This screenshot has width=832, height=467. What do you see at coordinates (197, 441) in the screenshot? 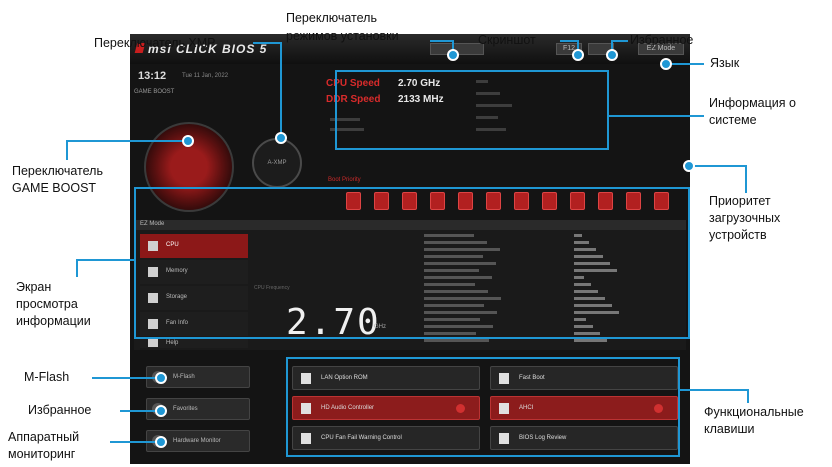
I see `side-button-label: Hardware Monitor` at bounding box center [197, 441].